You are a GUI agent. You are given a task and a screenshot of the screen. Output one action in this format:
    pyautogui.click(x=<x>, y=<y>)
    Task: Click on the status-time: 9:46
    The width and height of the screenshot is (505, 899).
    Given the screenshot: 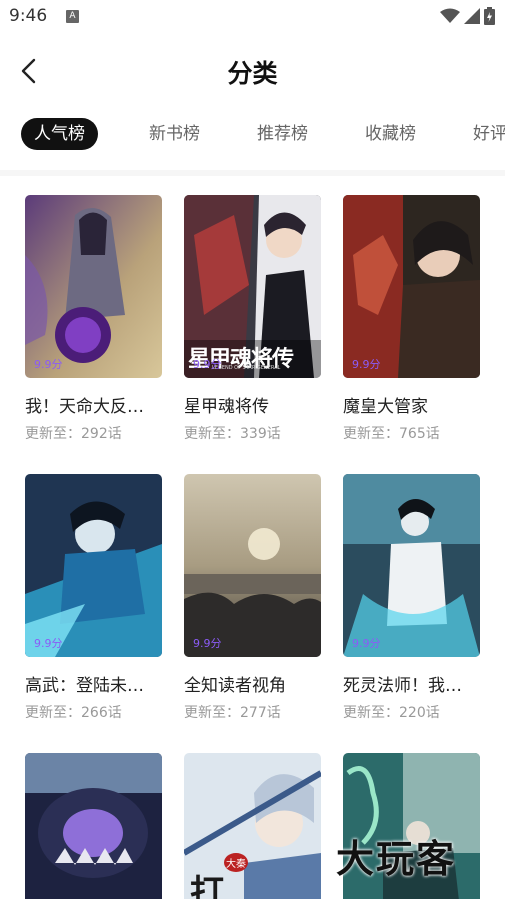 What is the action you would take?
    pyautogui.click(x=28, y=16)
    